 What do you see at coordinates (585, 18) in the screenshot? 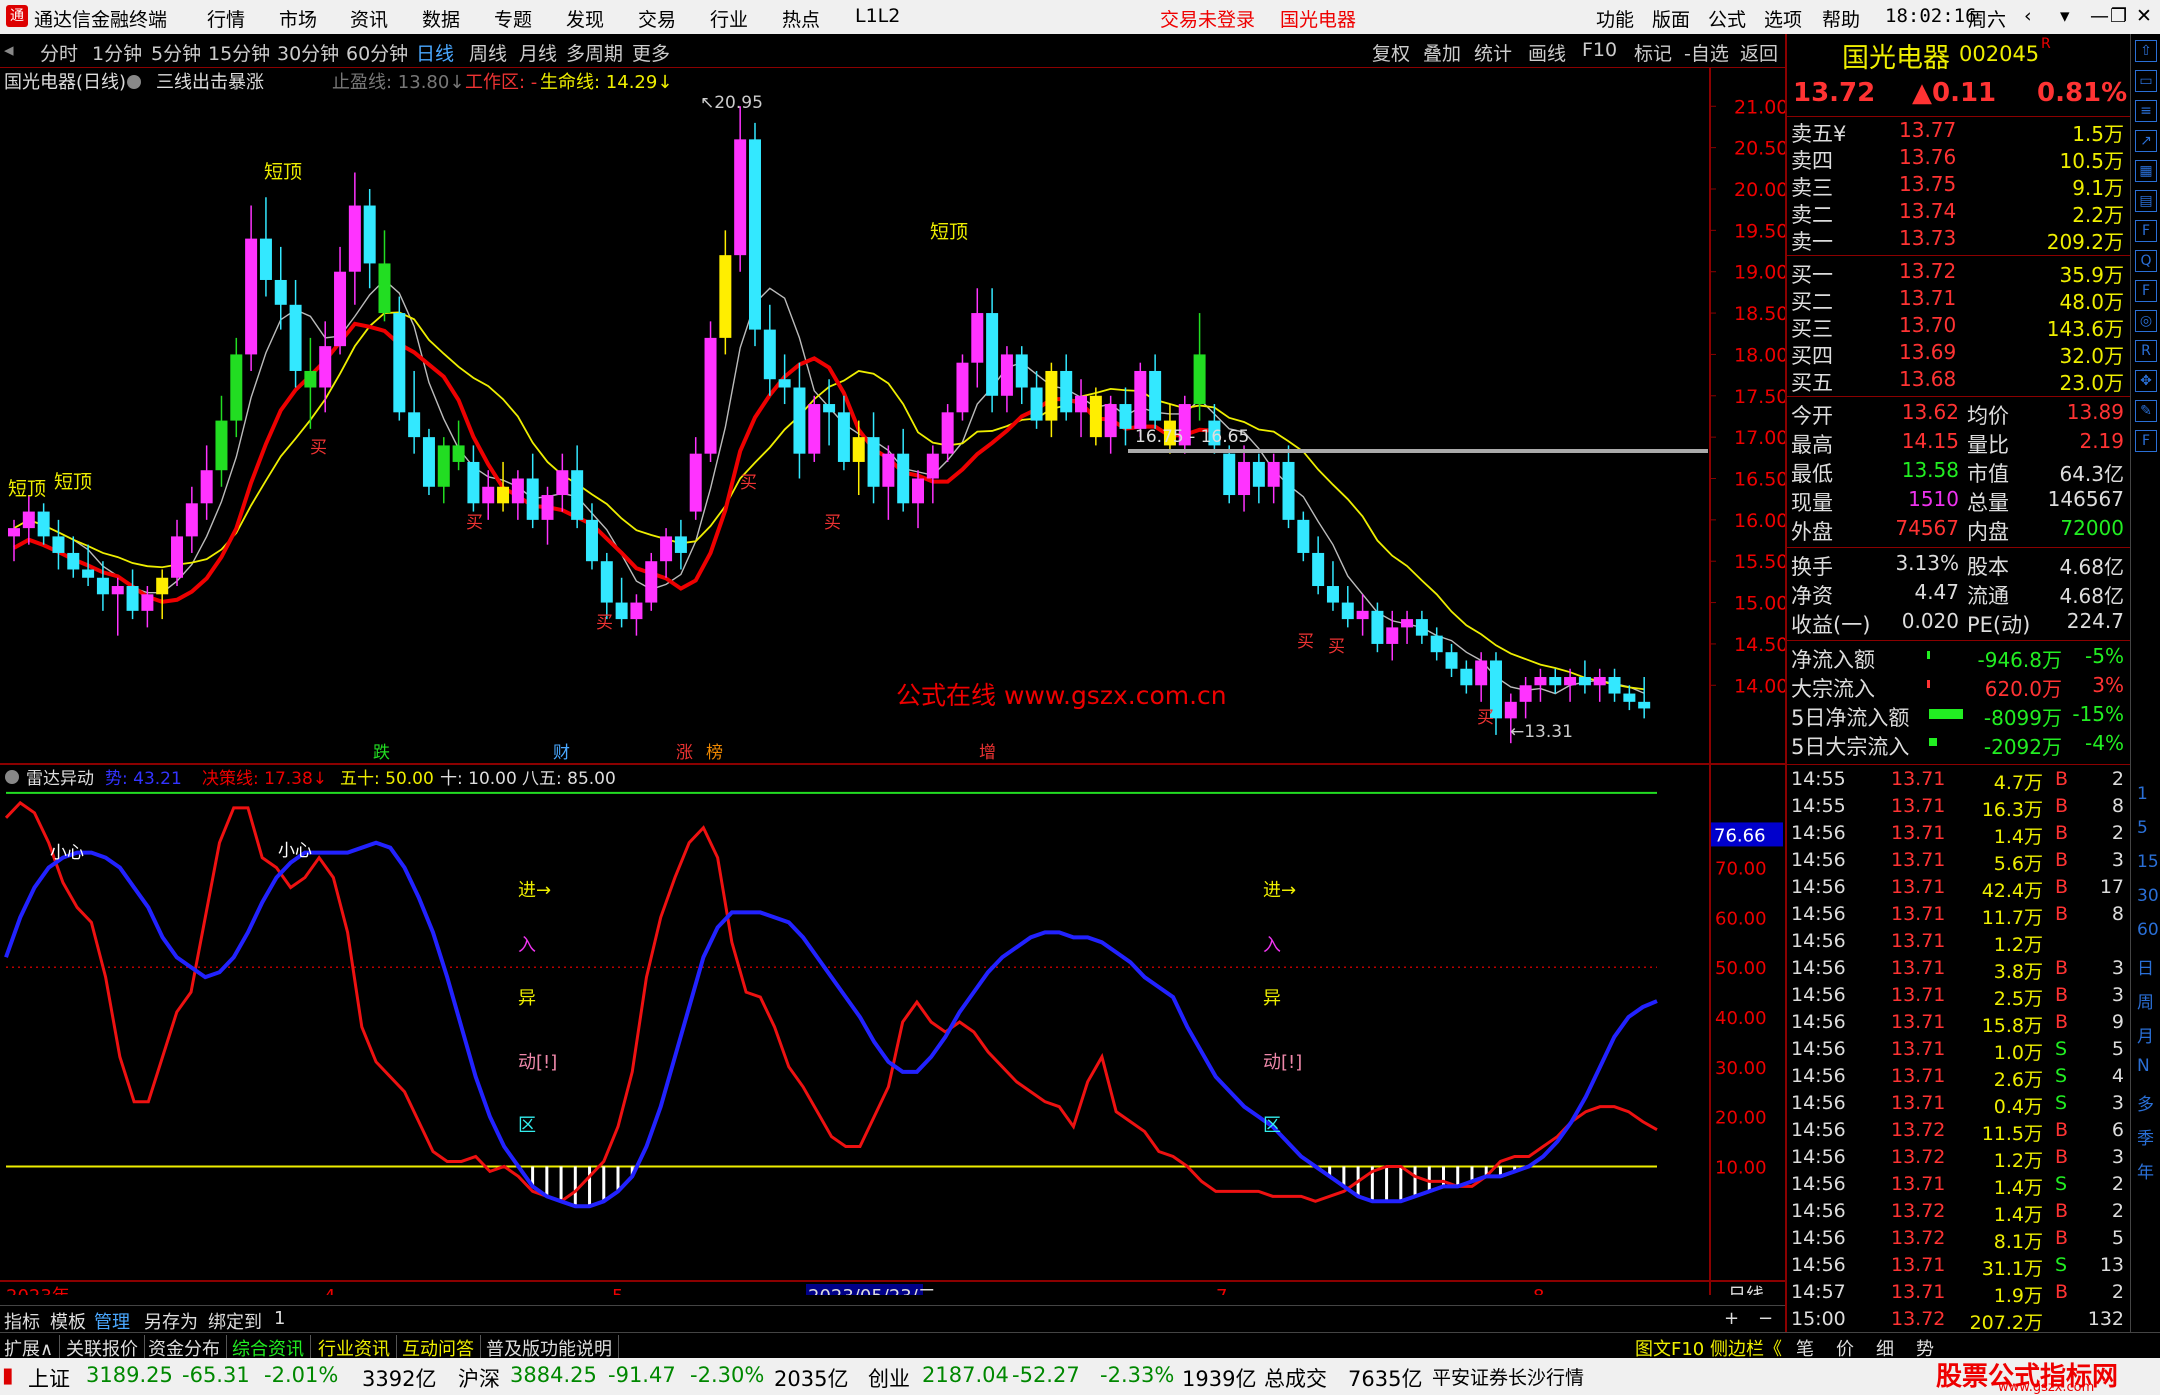
I see `menu-discover: 发现` at bounding box center [585, 18].